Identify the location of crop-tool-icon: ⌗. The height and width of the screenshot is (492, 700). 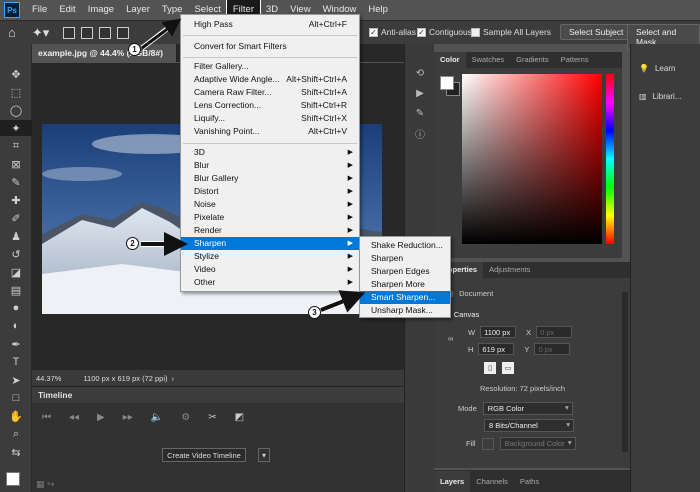
(16, 146).